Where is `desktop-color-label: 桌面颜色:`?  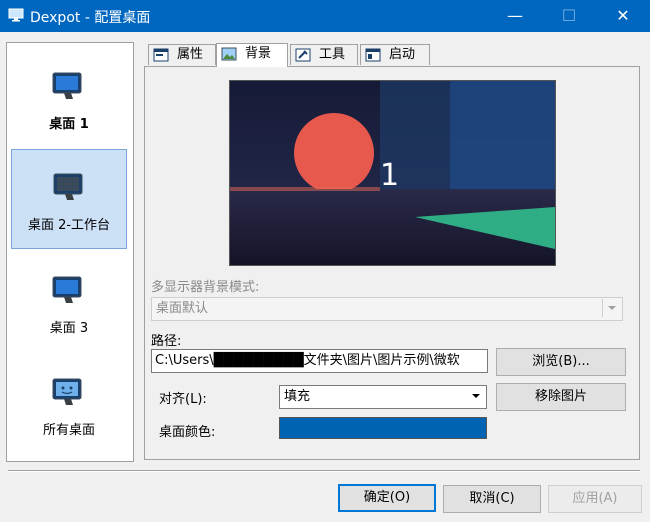
desktop-color-label: 桌面颜色: is located at coordinates (187, 432).